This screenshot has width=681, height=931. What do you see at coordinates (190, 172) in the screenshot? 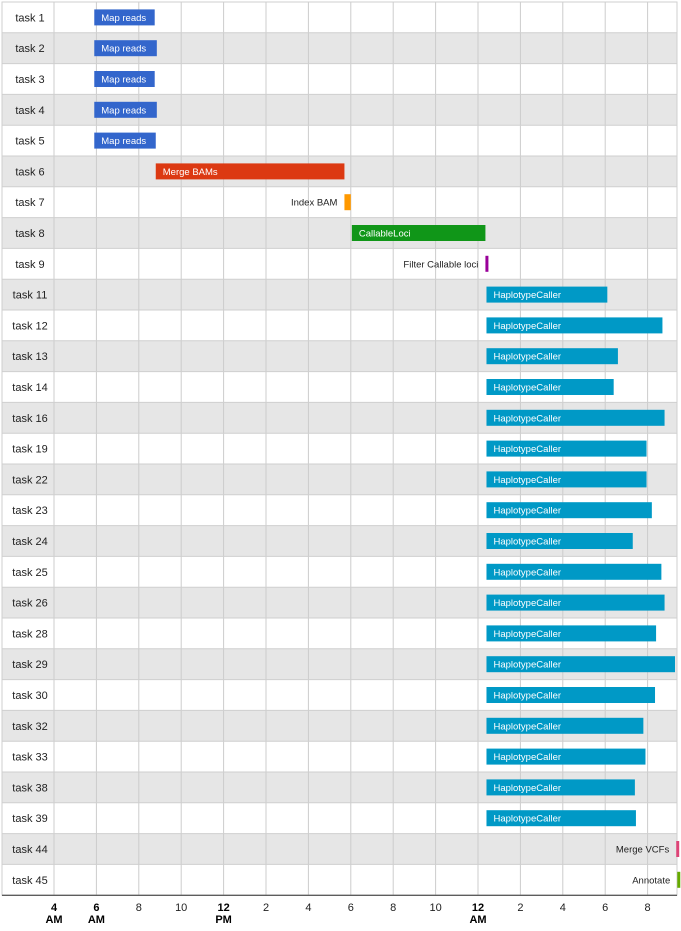
I see `bar-label: Merge BAMs` at bounding box center [190, 172].